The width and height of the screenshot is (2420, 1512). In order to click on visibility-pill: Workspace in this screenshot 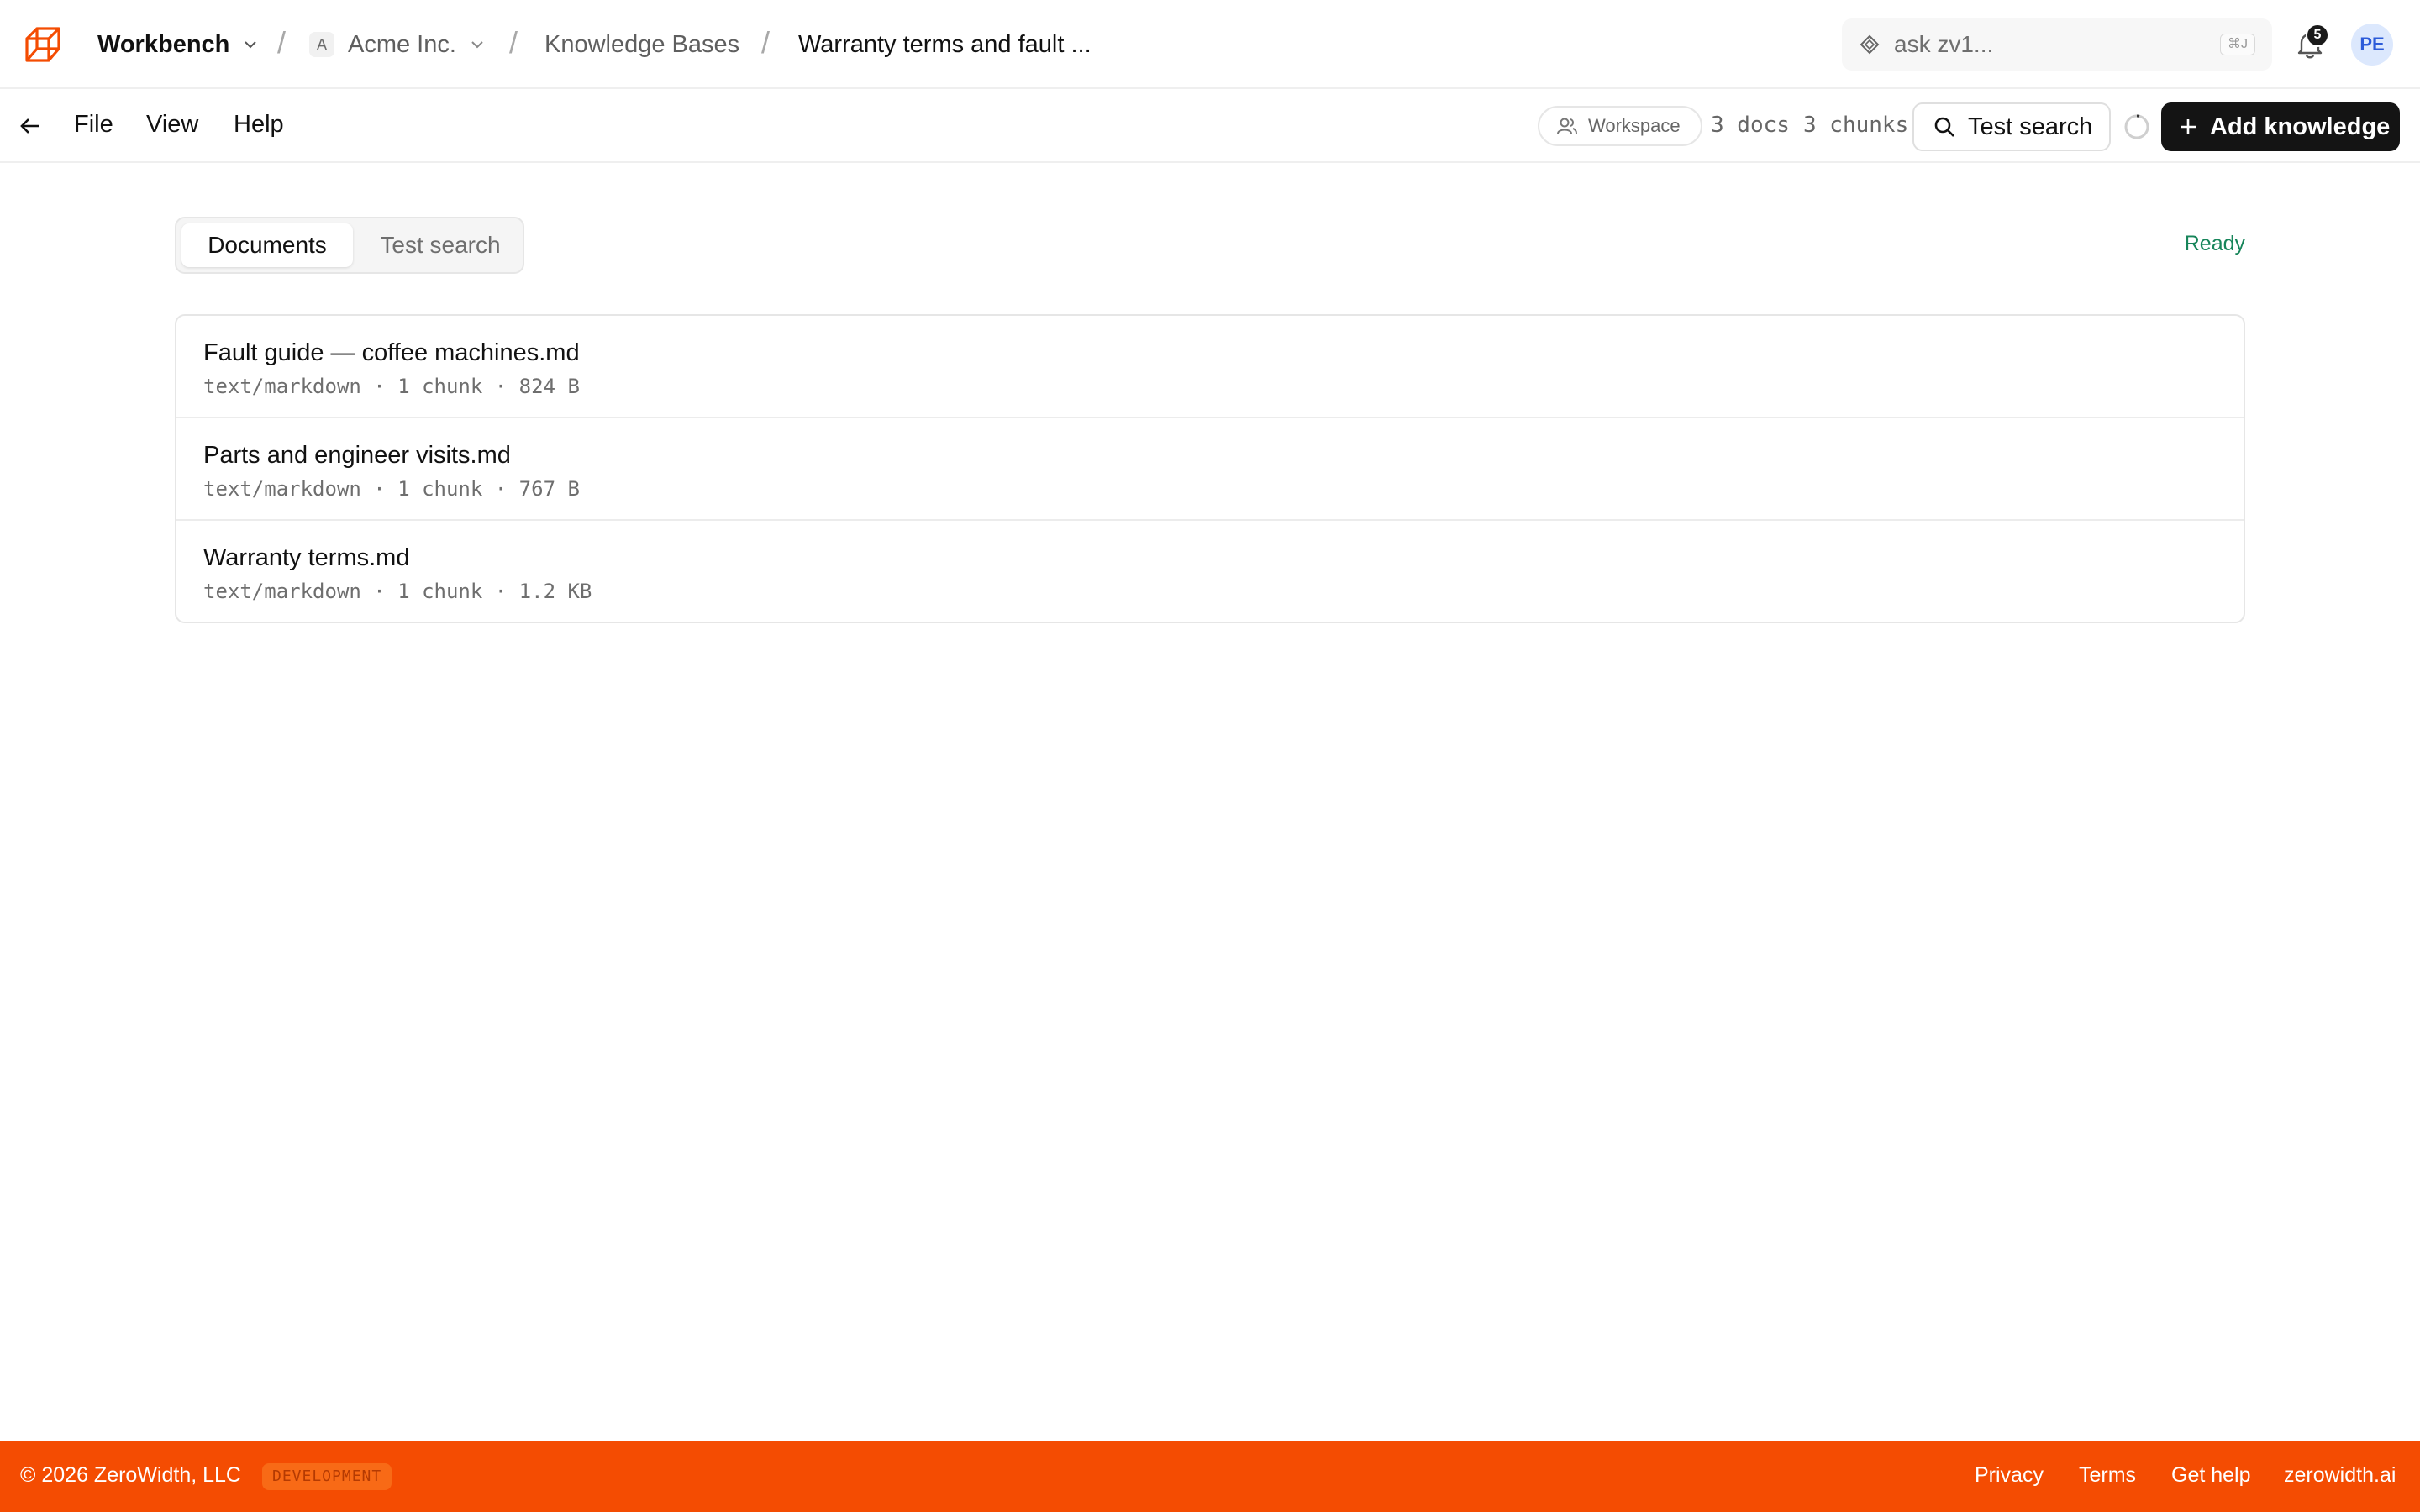, I will do `click(1620, 126)`.